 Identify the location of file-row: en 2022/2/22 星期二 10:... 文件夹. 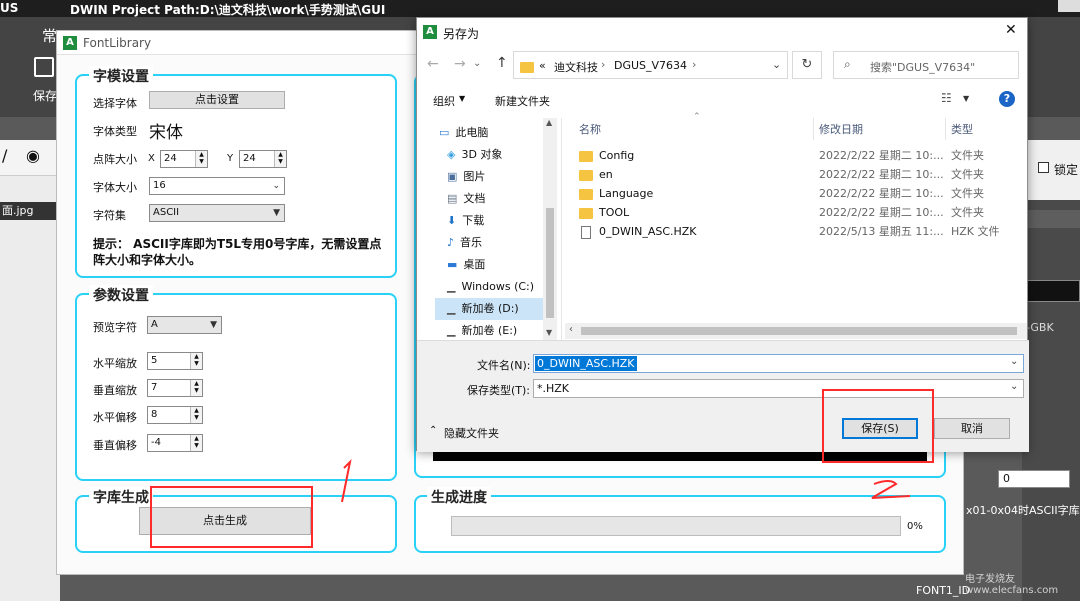
(804, 174).